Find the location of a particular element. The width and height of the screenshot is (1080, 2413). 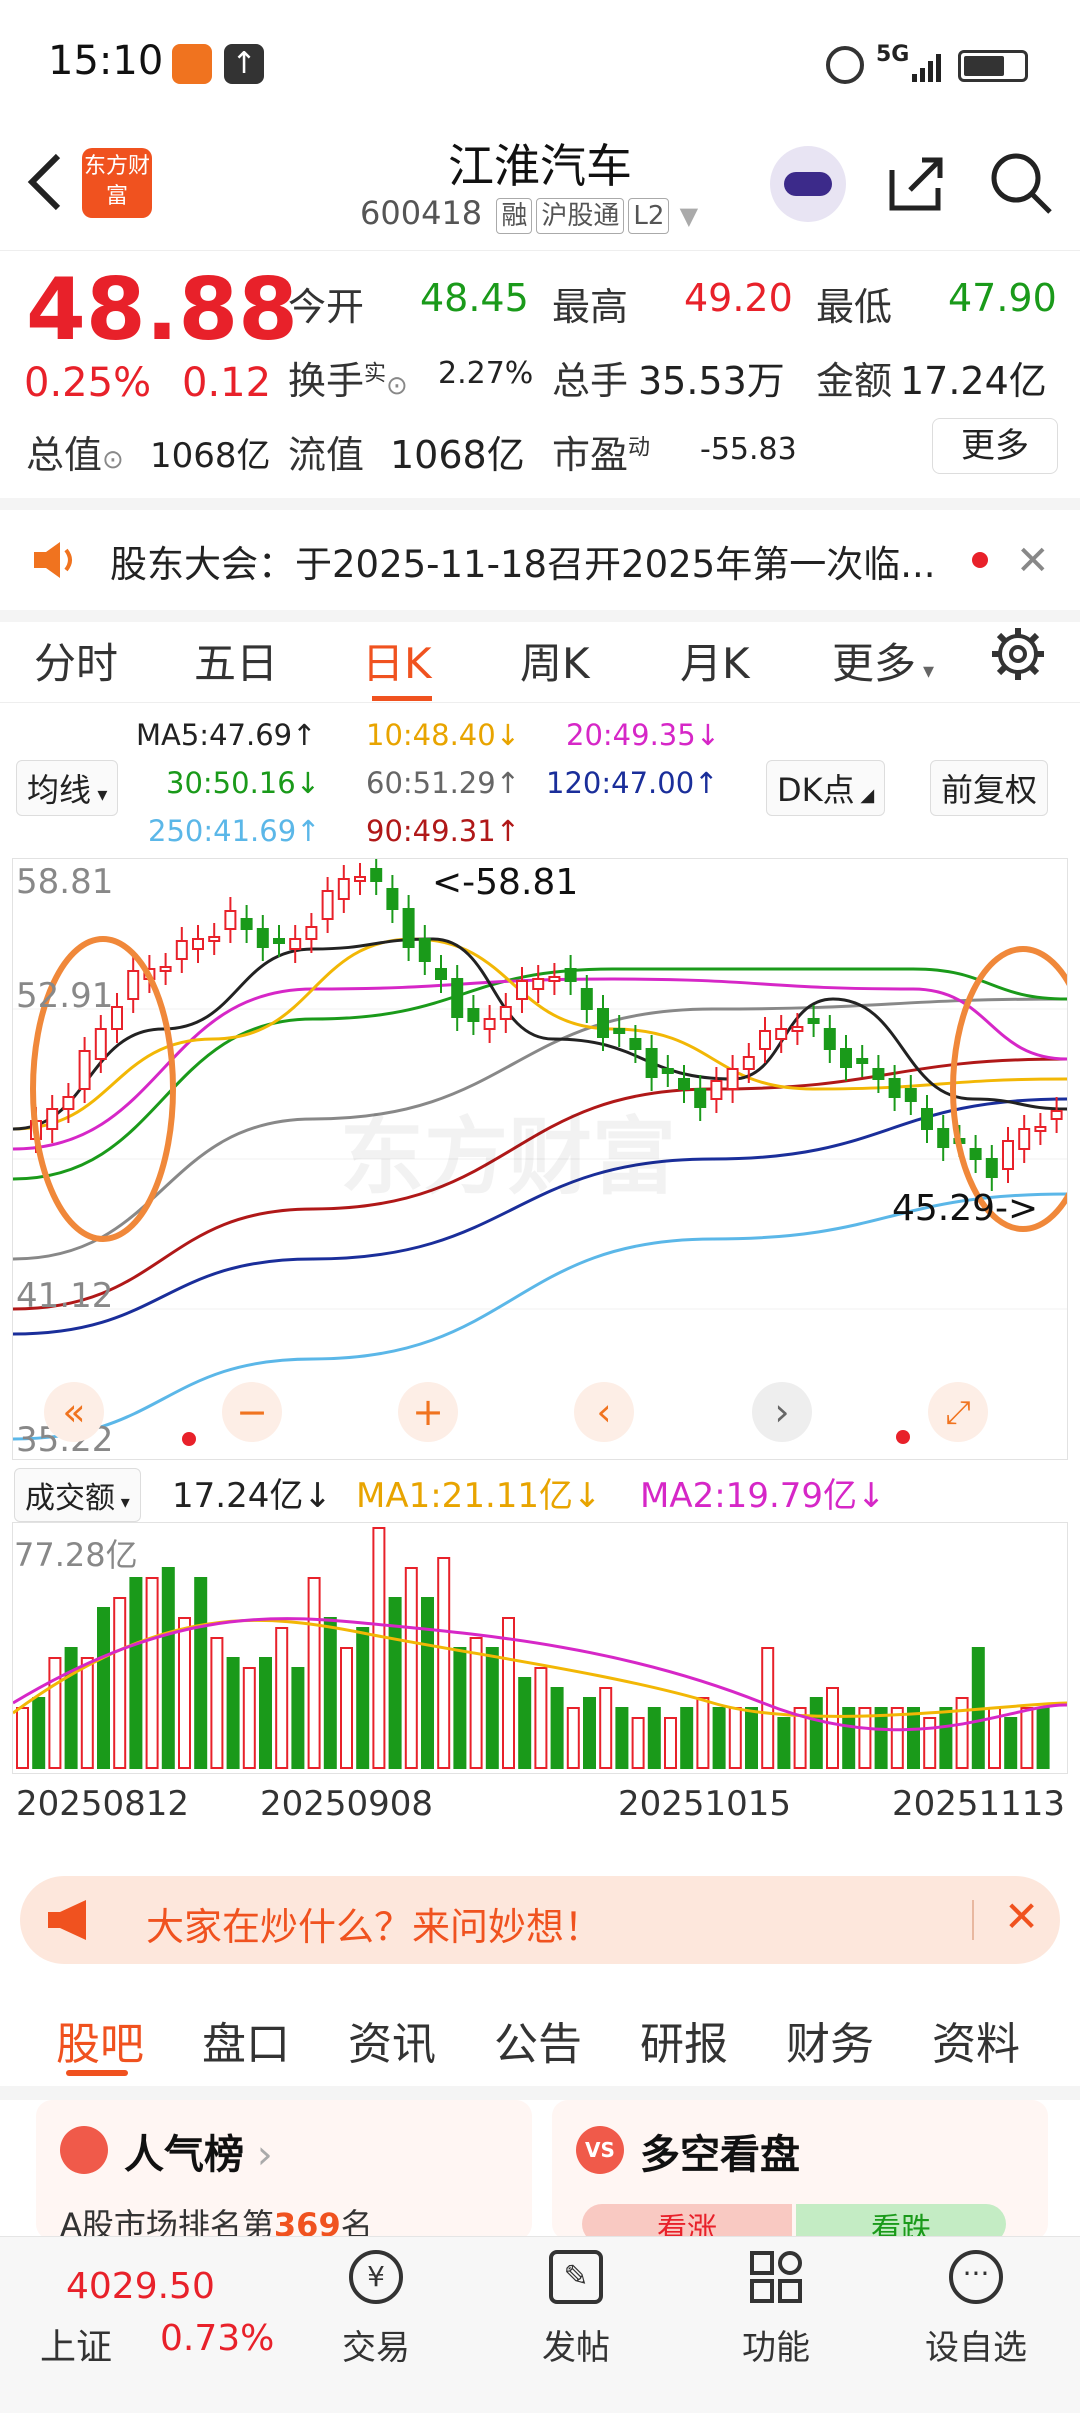

ma120-label: 120:47.00↑ is located at coordinates (632, 783).